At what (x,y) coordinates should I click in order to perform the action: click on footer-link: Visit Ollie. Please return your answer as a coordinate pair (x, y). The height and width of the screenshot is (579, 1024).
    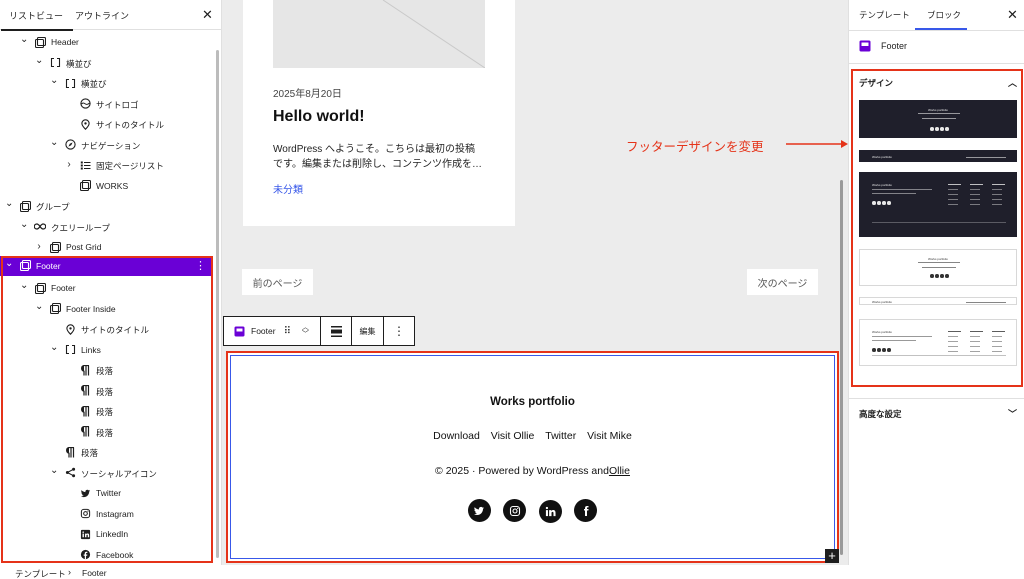
    Looking at the image, I should click on (513, 436).